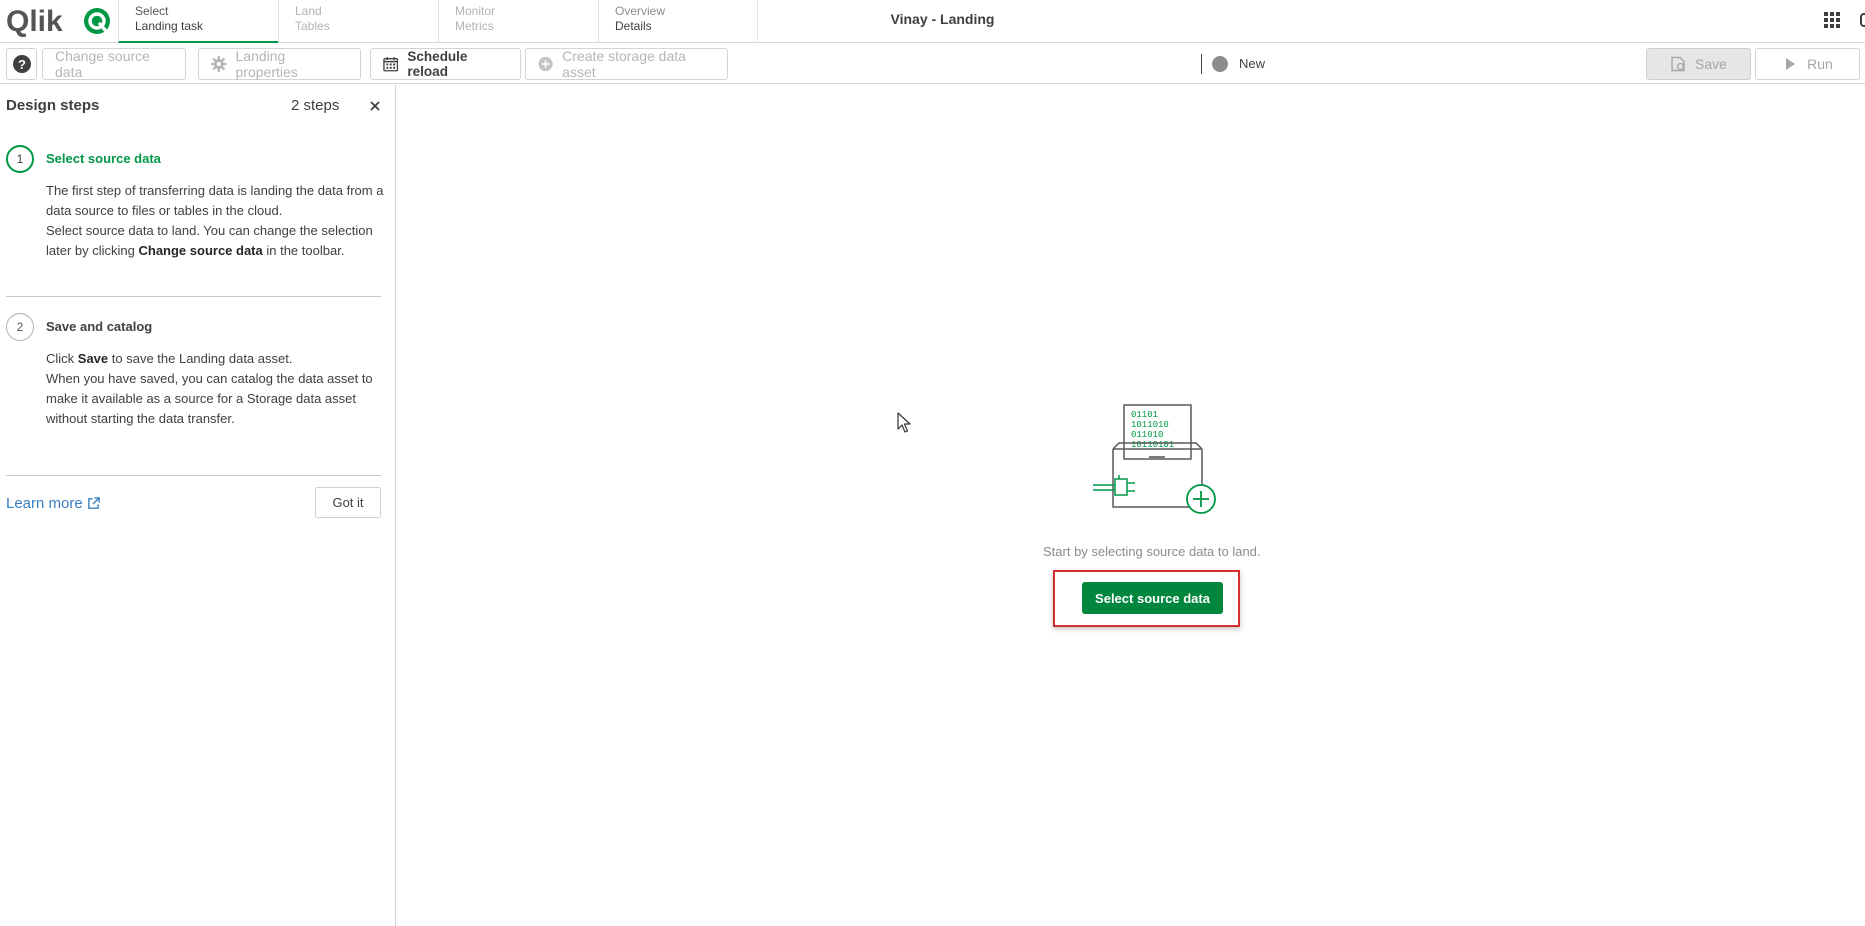 This screenshot has height=926, width=1865. Describe the element at coordinates (904, 422) in the screenshot. I see `mouse-cursor-icon` at that location.